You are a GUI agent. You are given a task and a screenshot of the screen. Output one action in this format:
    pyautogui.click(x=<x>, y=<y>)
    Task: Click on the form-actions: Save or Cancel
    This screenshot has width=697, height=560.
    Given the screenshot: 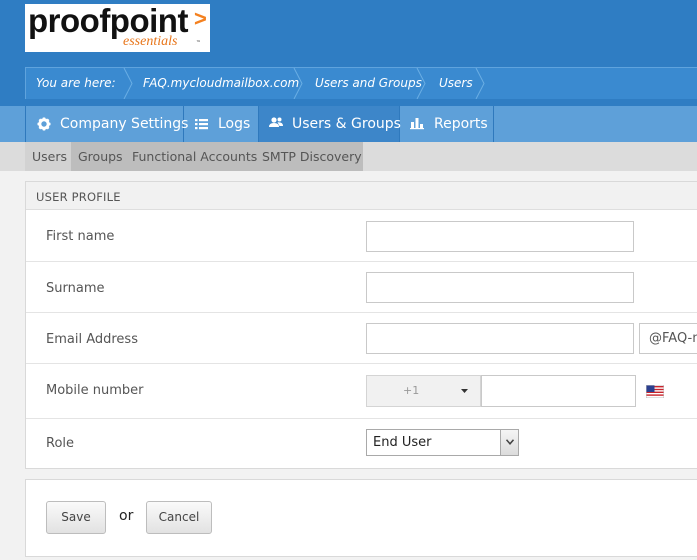 What is the action you would take?
    pyautogui.click(x=361, y=518)
    